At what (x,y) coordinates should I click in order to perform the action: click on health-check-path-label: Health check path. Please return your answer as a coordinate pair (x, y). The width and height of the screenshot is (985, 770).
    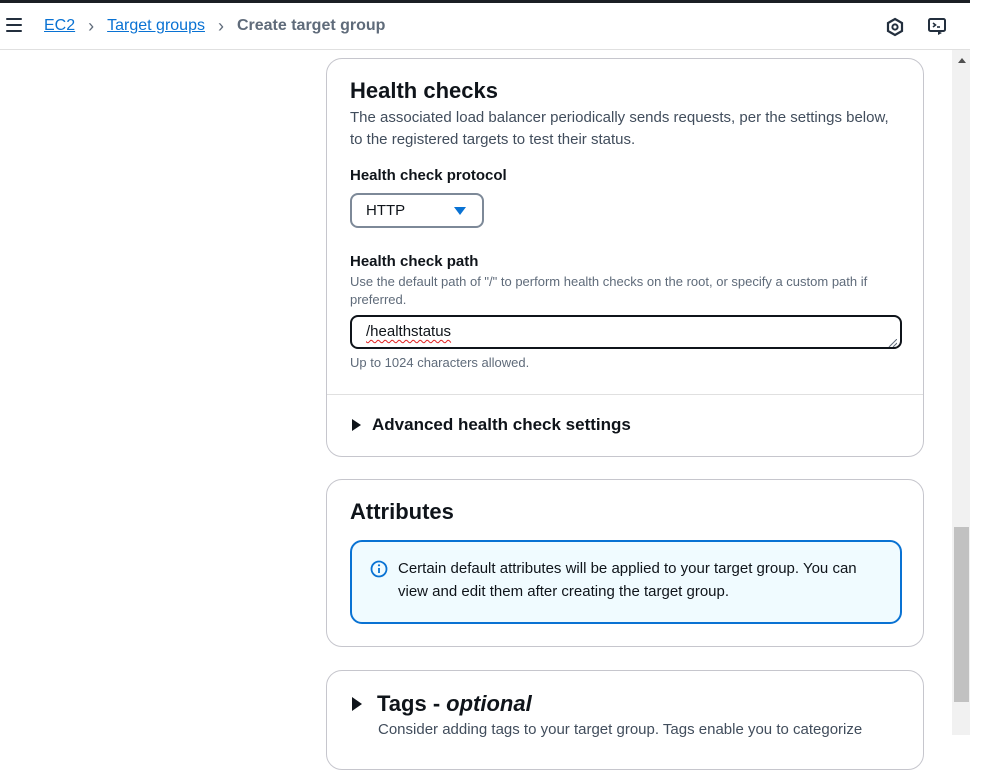
    Looking at the image, I should click on (414, 261).